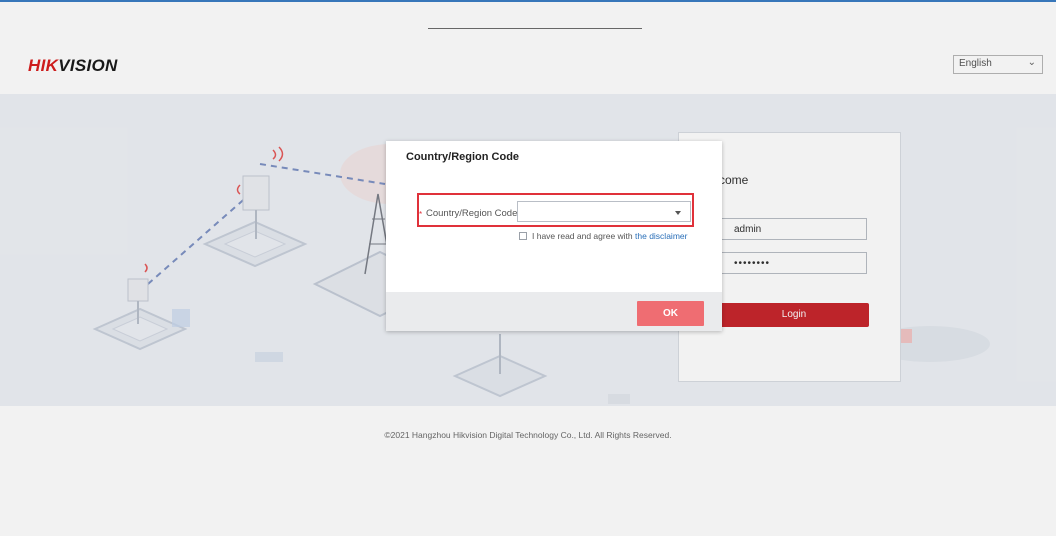 The image size is (1056, 536). I want to click on agree-checkbox, so click(523, 236).